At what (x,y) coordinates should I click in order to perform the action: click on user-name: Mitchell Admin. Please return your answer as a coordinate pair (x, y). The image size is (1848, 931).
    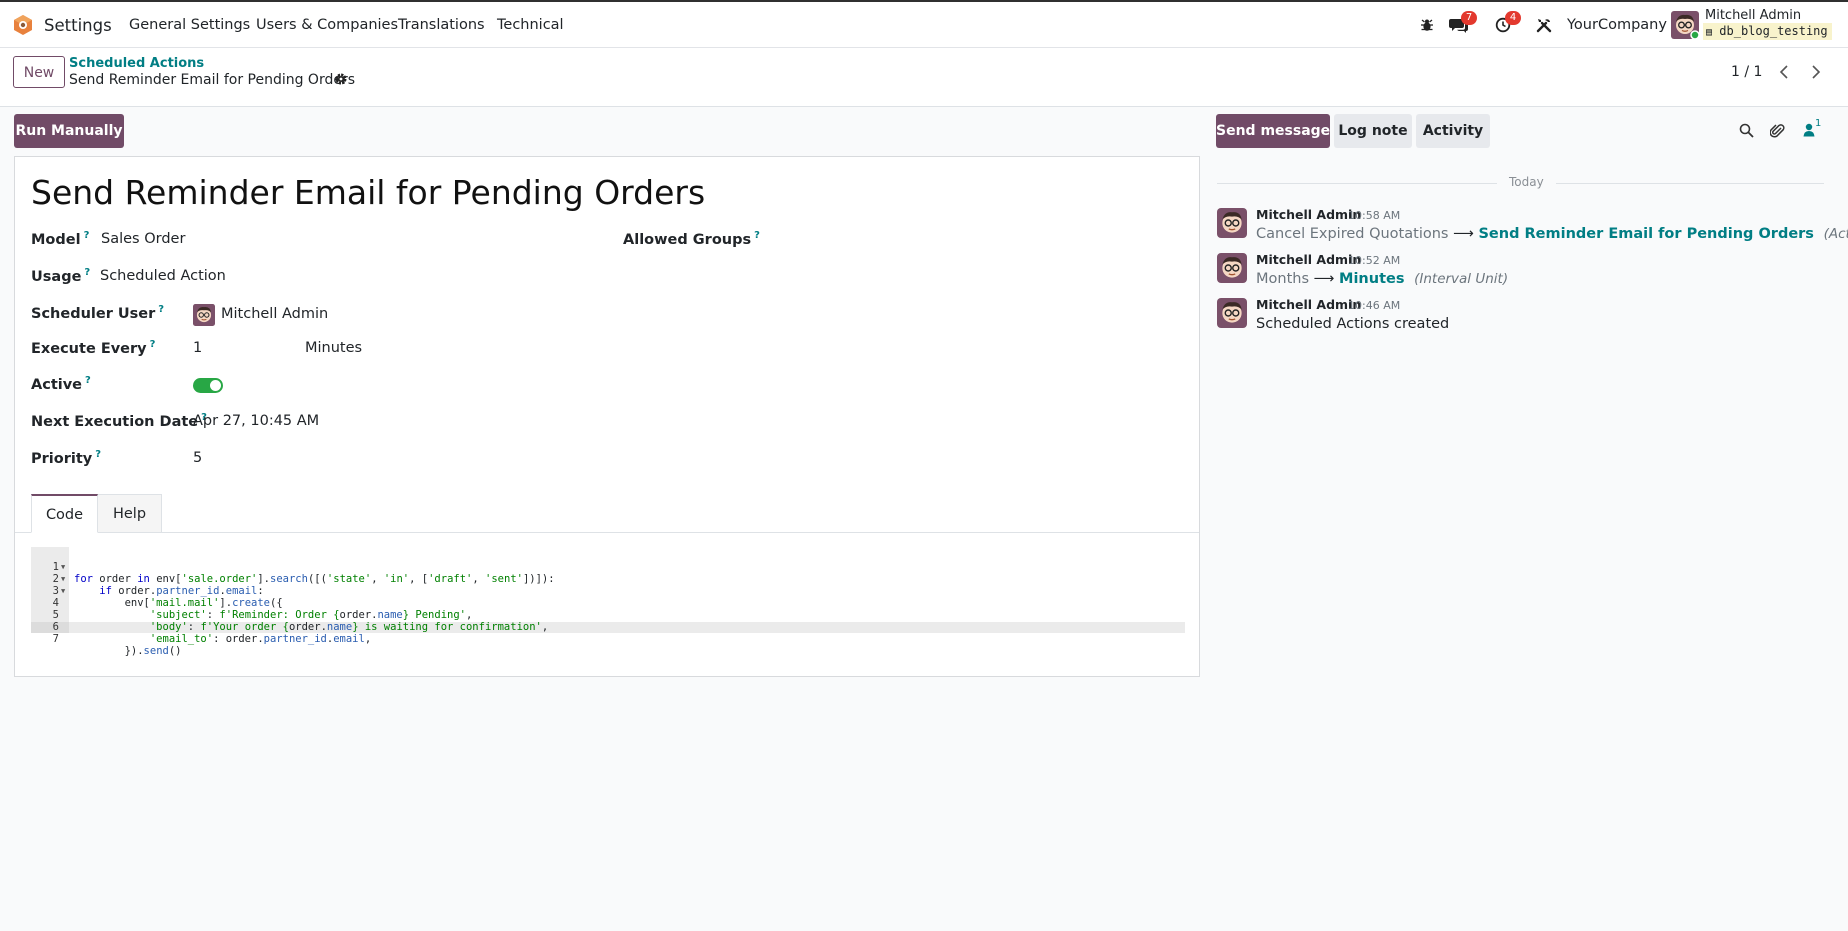
    Looking at the image, I should click on (1753, 15).